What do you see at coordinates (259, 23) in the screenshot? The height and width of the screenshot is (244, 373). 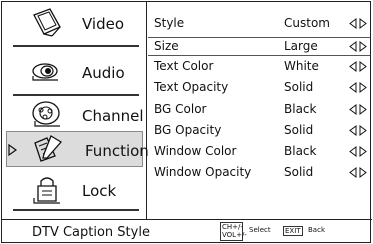 I see `setting-row-style: Style Custom` at bounding box center [259, 23].